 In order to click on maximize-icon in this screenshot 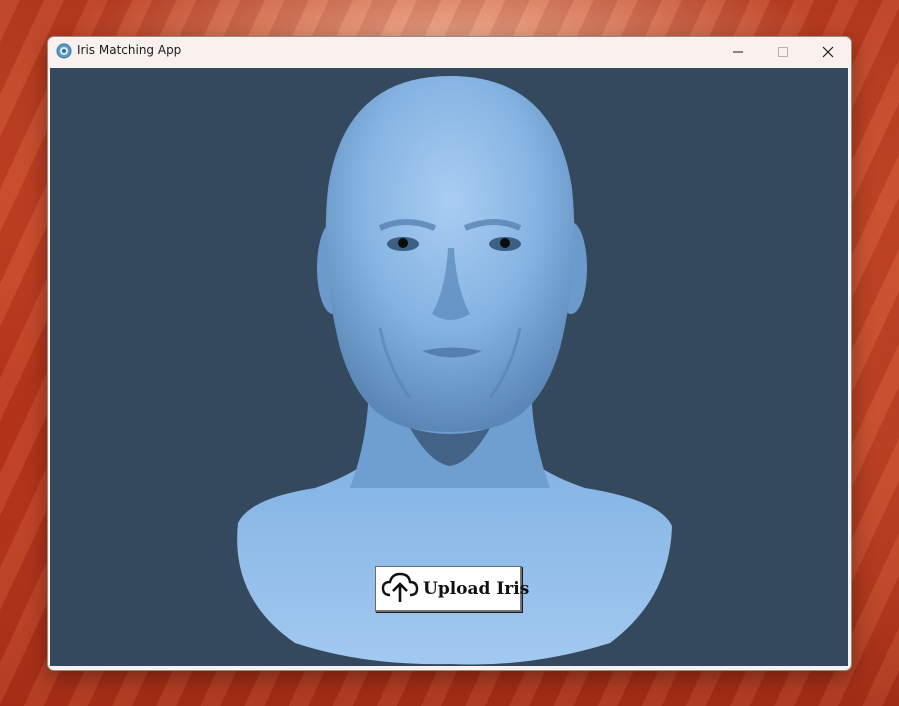, I will do `click(783, 52)`.